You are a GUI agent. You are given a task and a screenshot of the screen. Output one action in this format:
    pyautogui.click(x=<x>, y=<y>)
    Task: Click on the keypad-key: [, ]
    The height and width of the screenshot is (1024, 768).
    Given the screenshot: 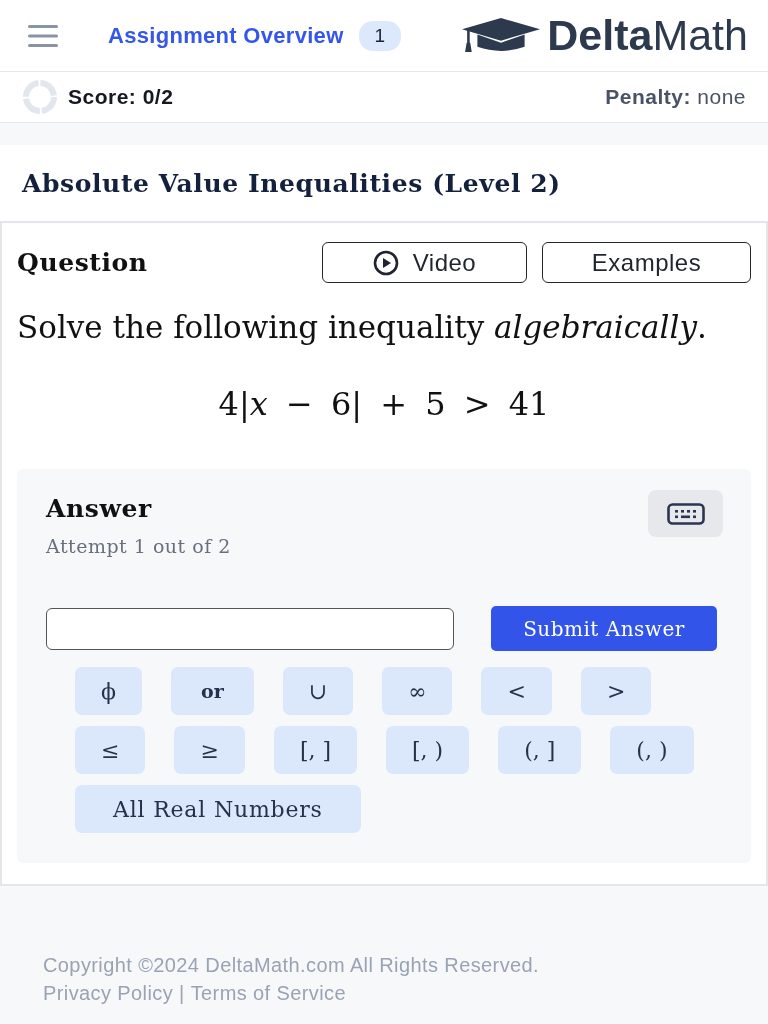 What is the action you would take?
    pyautogui.click(x=315, y=750)
    